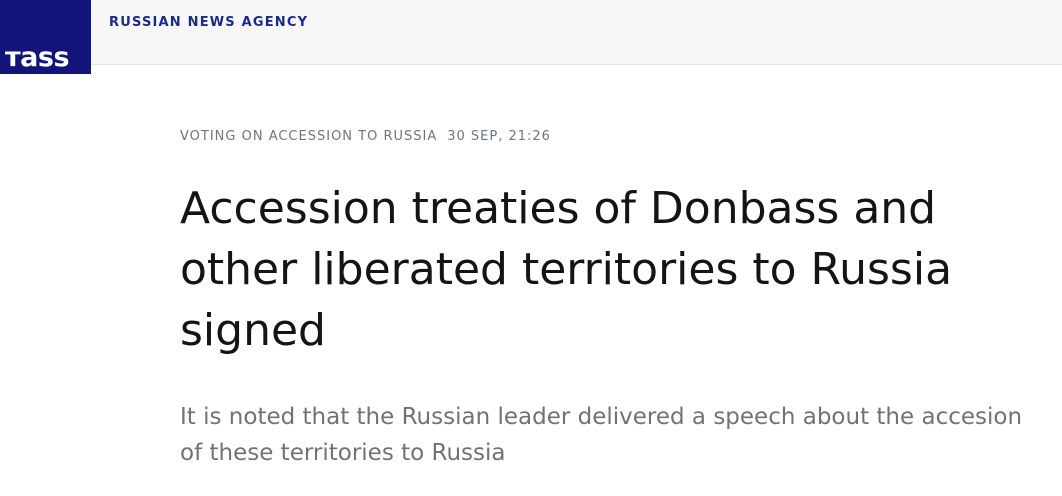  Describe the element at coordinates (499, 136) in the screenshot. I see `article-timestamp: 30 SEP, 21:26` at that location.